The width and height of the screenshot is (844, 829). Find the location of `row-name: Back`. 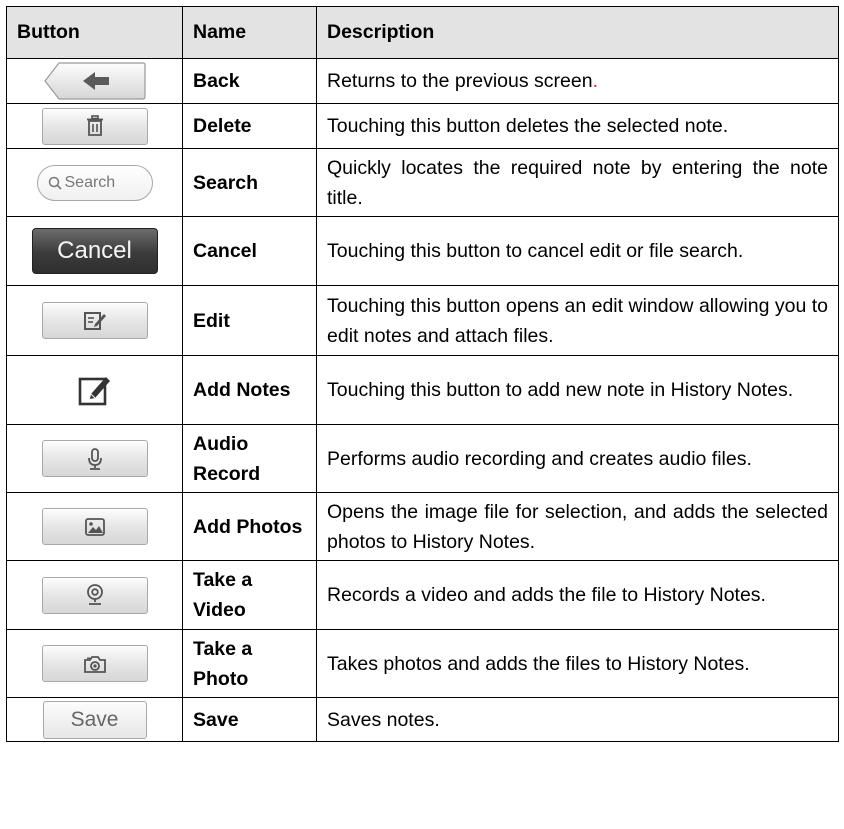

row-name: Back is located at coordinates (249, 81).